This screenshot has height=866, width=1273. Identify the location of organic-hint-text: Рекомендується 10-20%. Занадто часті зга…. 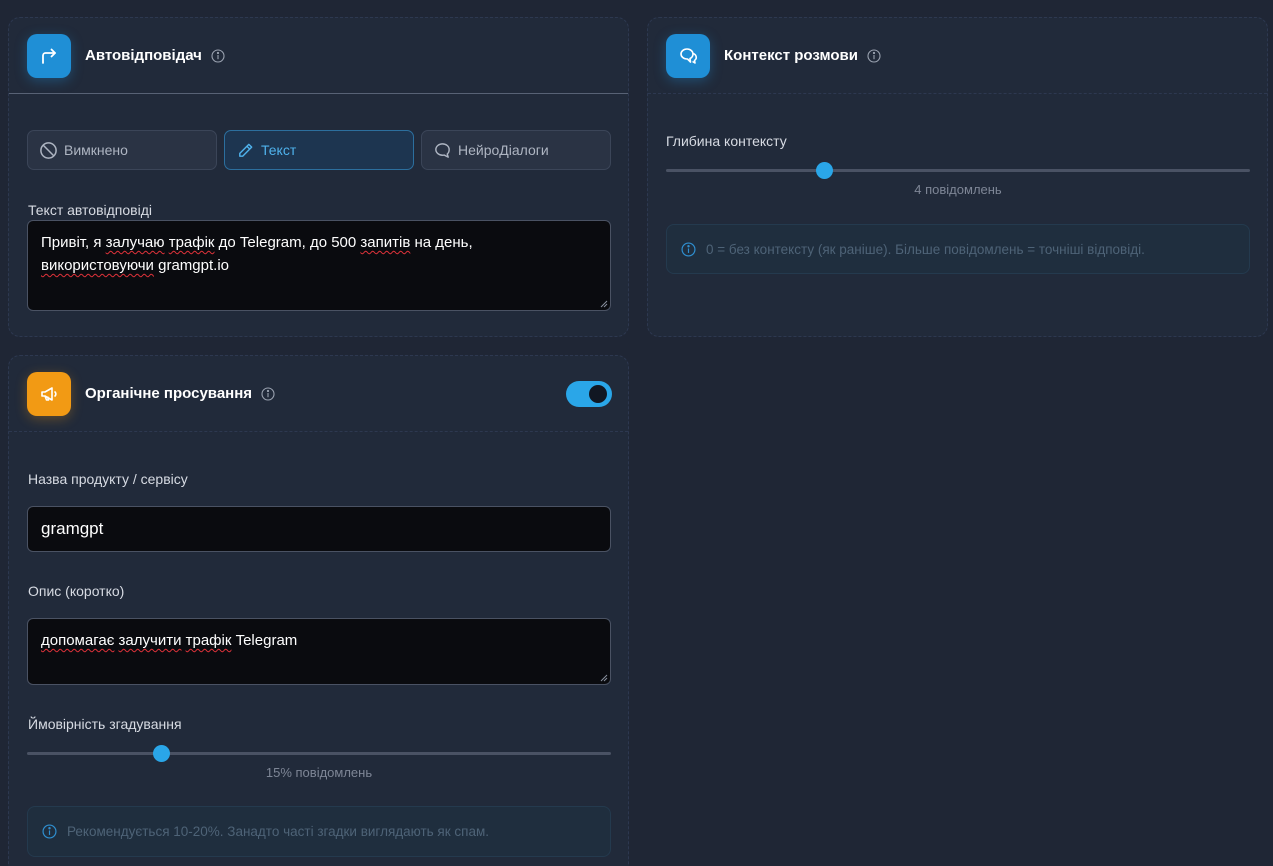
(278, 831).